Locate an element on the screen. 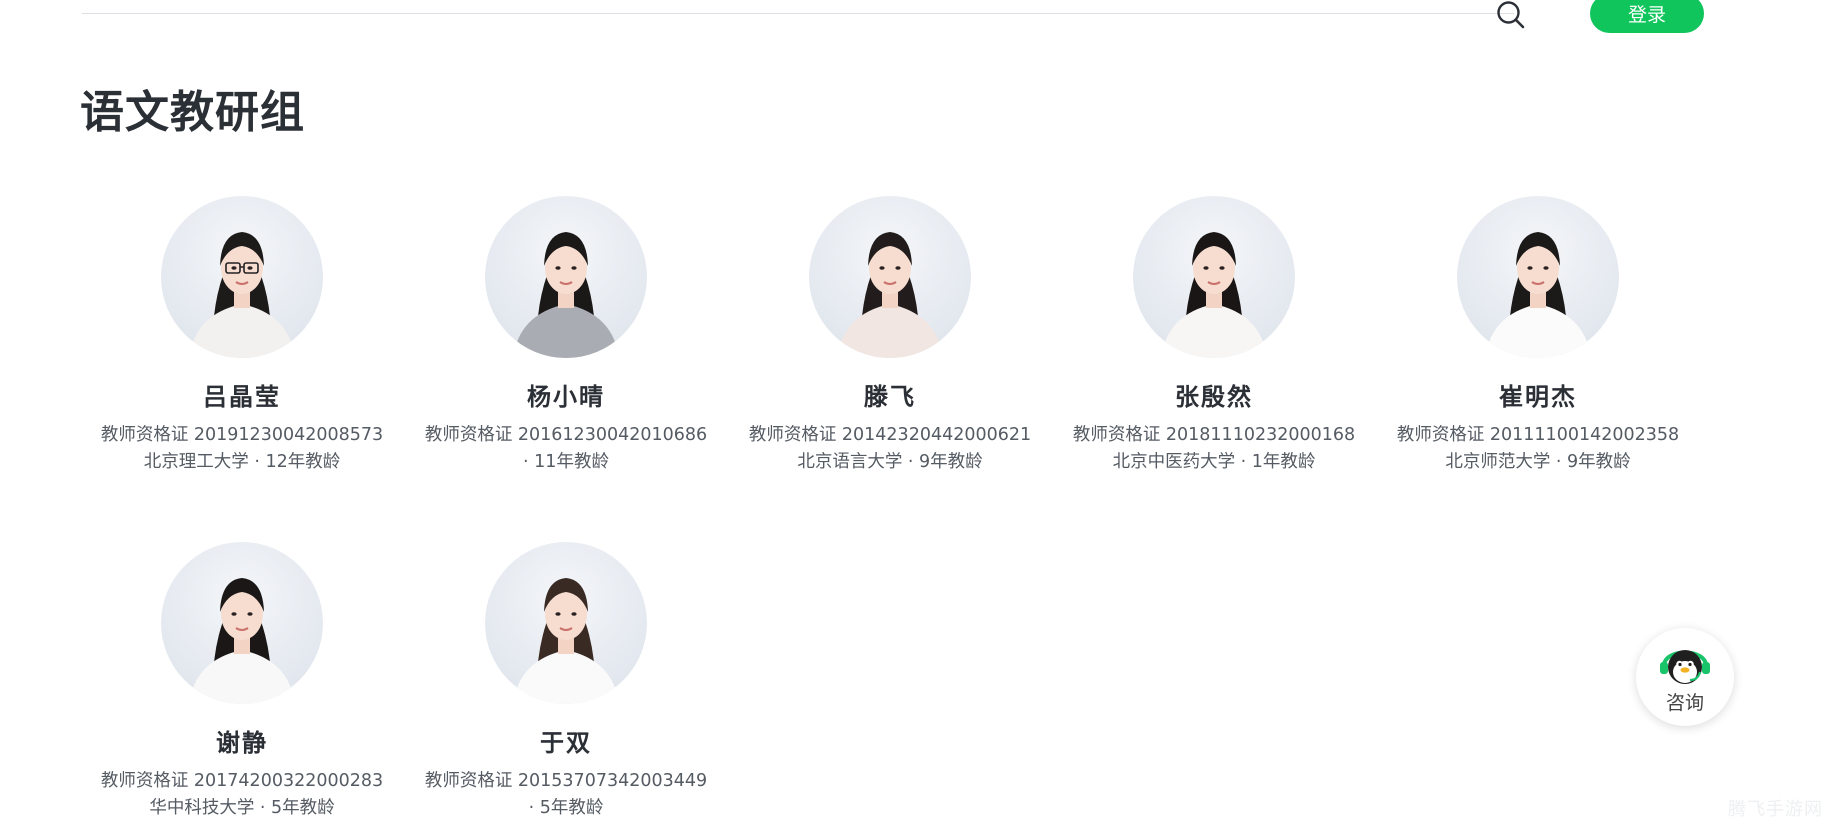 This screenshot has height=822, width=1837. teacher-name: 吕晶莹 is located at coordinates (242, 397).